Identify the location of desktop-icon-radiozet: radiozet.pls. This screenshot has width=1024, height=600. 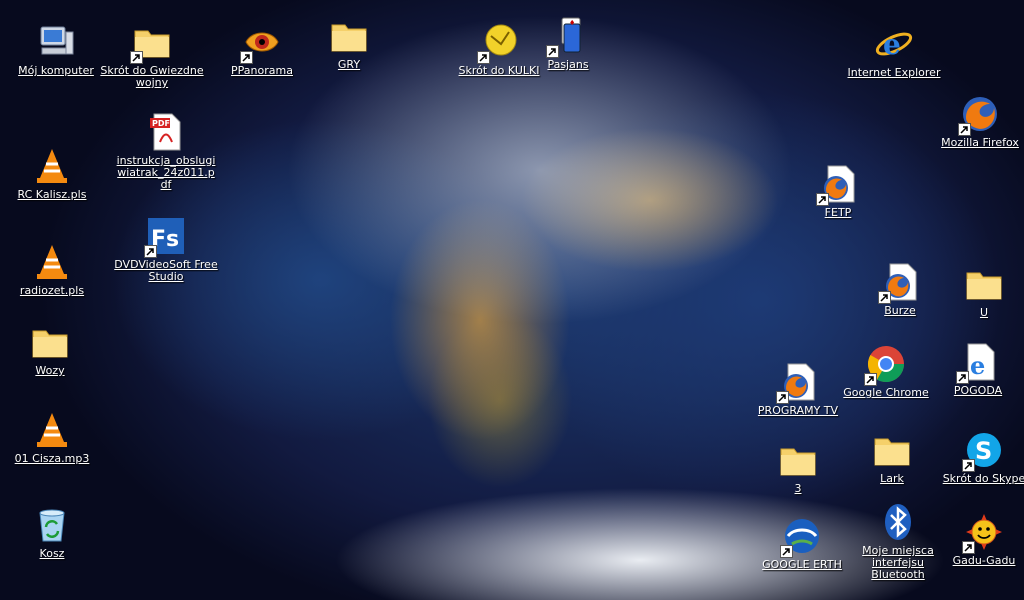
(52, 269).